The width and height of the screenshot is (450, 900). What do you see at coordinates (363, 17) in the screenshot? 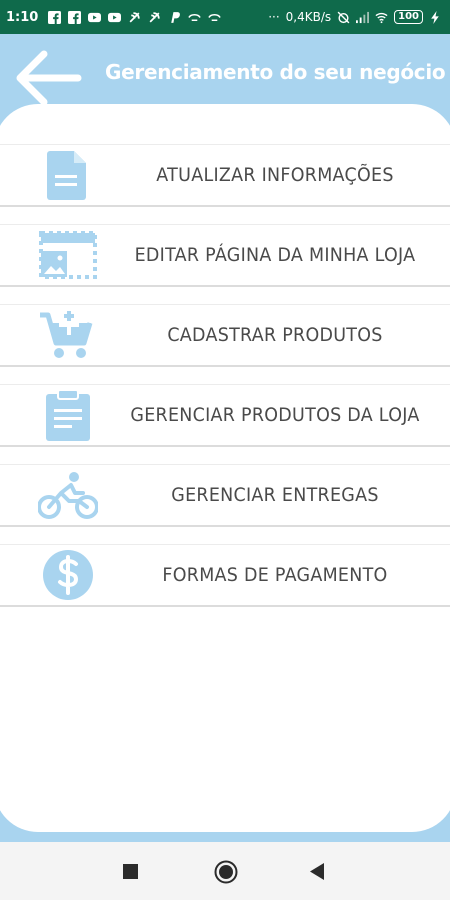
I see `signal-icon` at bounding box center [363, 17].